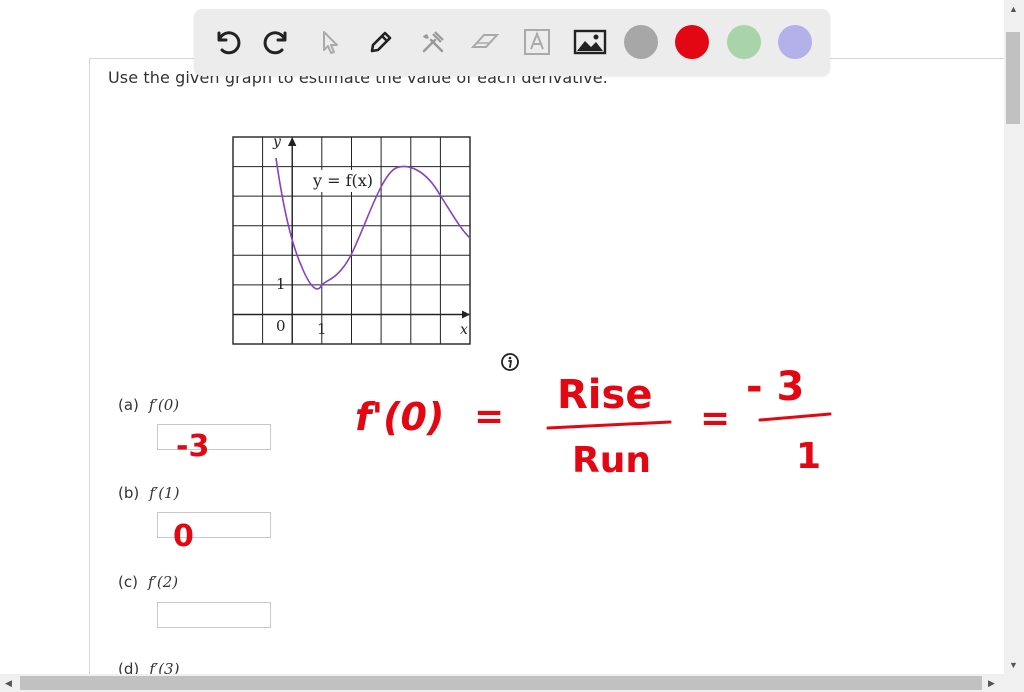 The width and height of the screenshot is (1024, 692). Describe the element at coordinates (991, 683) in the screenshot. I see `scroll-right-arrow-icon: ▶` at that location.